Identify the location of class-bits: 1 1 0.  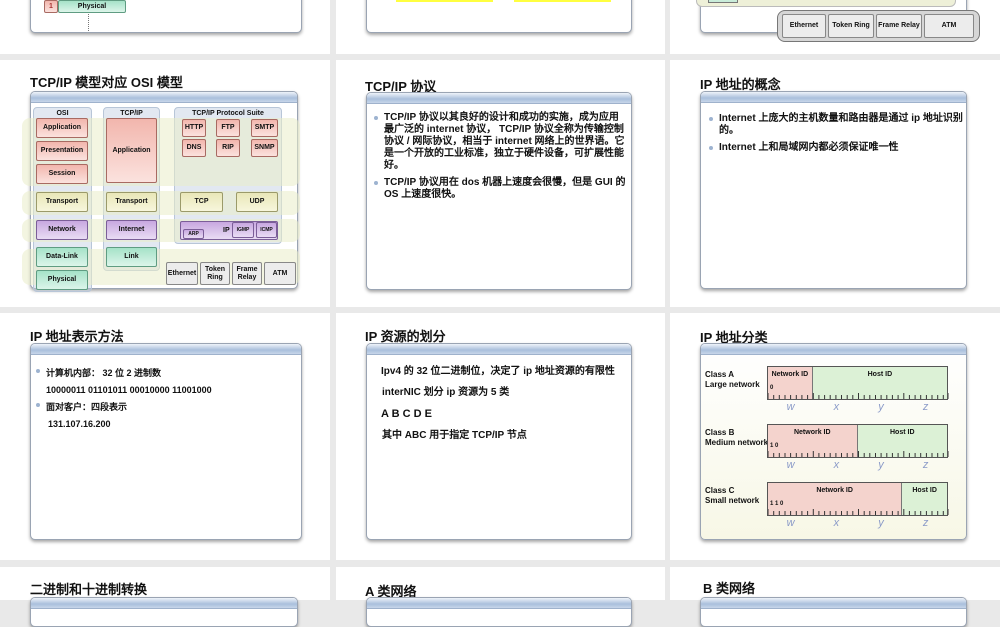
(777, 504).